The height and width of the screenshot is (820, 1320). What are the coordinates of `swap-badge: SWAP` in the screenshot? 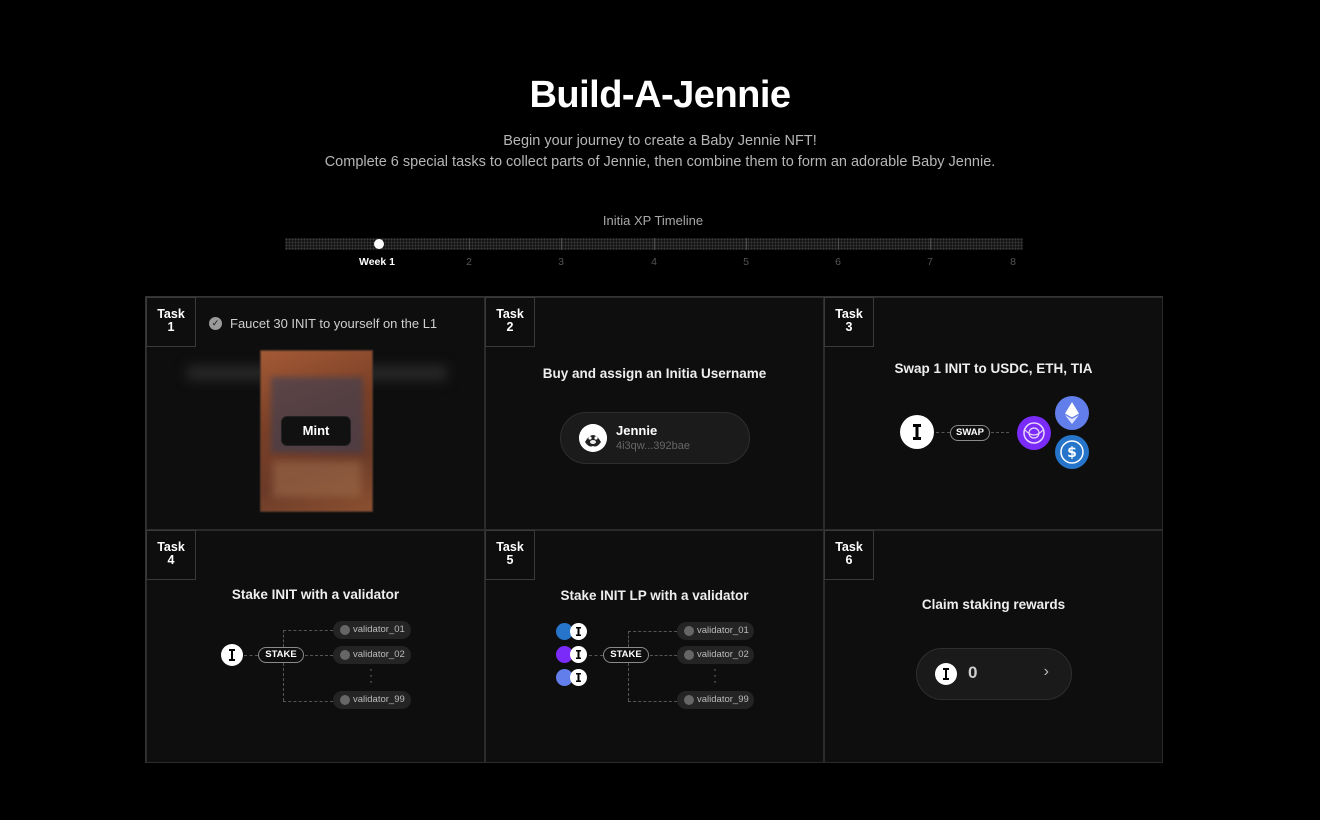 It's located at (970, 433).